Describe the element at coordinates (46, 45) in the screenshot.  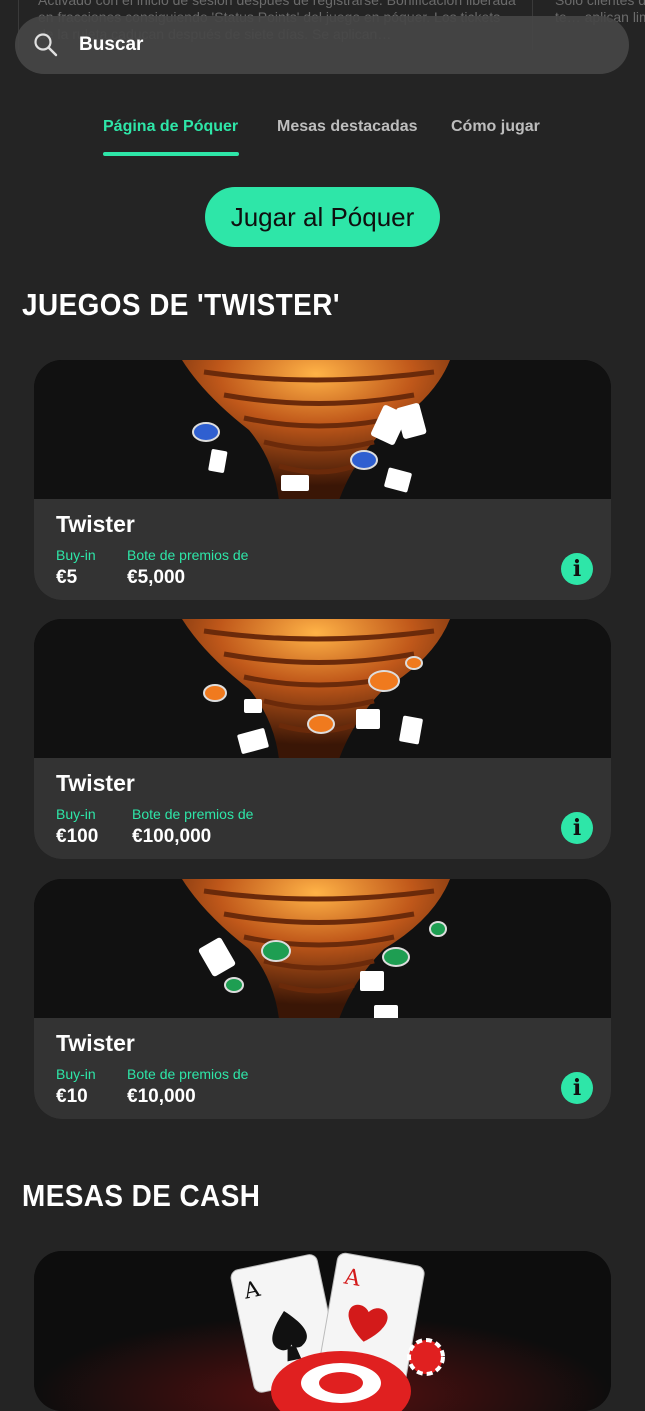
I see `search-icon` at that location.